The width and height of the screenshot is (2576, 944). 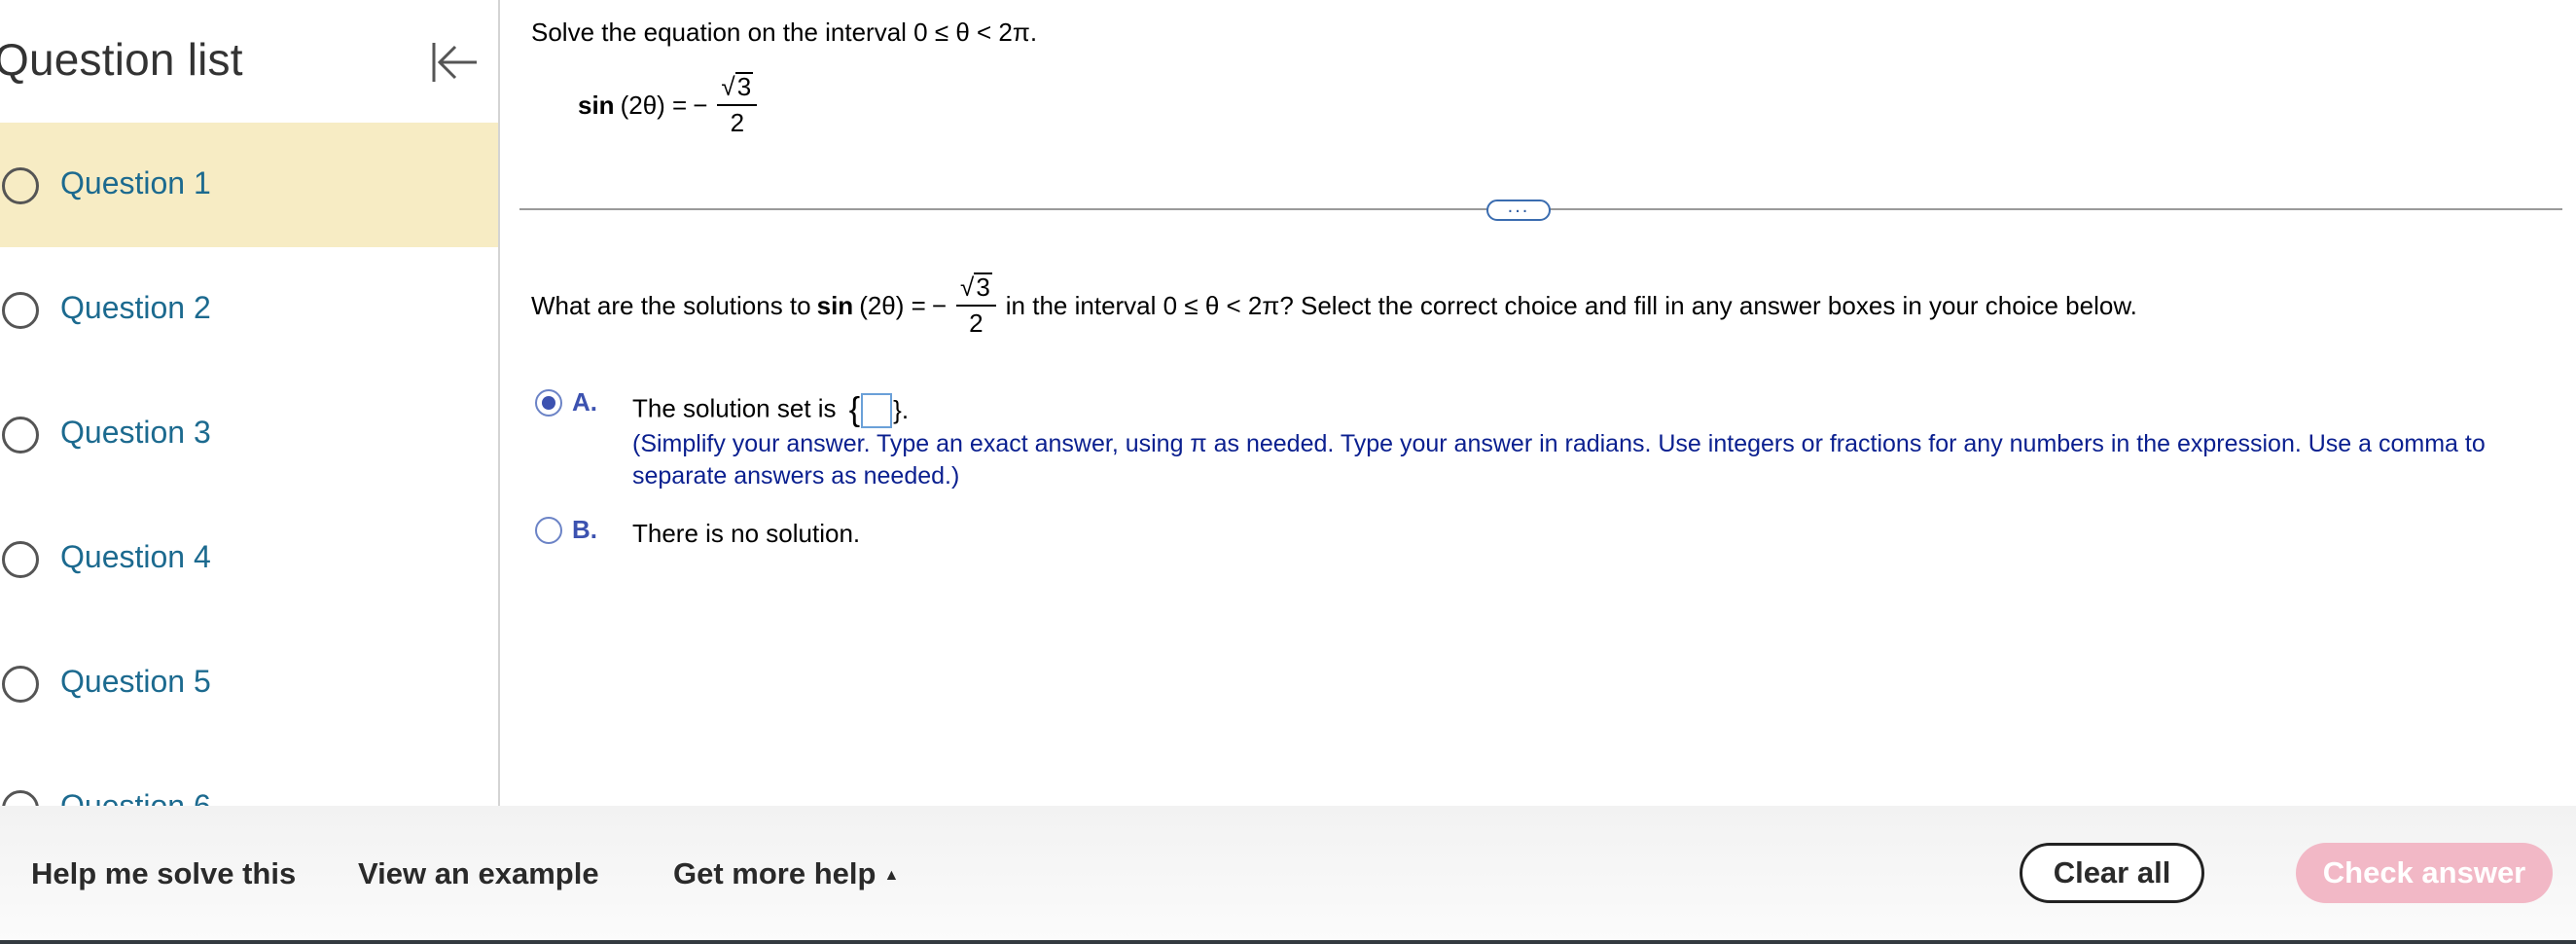 I want to click on question-prefix: What are the solutions to, so click(x=671, y=305).